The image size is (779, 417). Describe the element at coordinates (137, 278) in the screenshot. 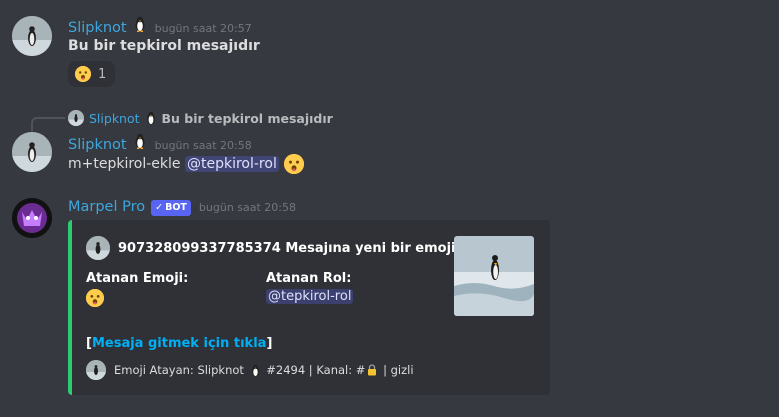

I see `field-name-emoji: Atanan Emoji:` at that location.